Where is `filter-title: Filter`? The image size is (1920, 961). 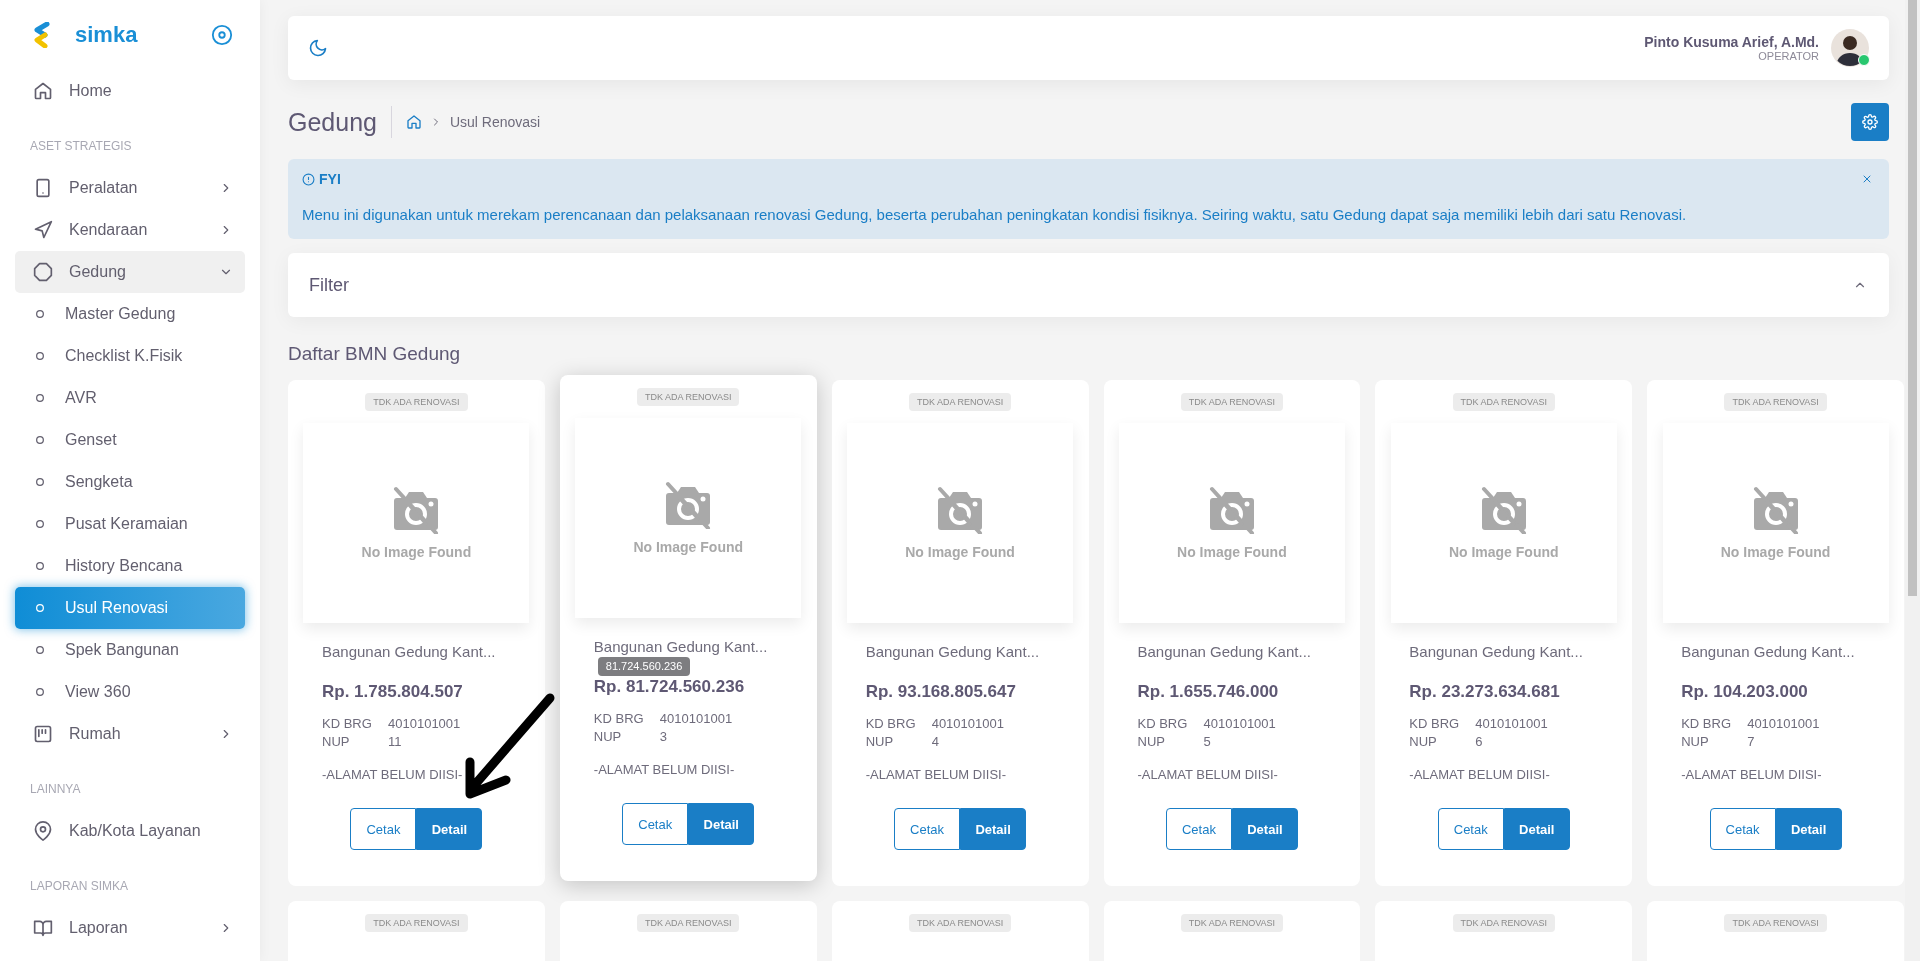 filter-title: Filter is located at coordinates (329, 285).